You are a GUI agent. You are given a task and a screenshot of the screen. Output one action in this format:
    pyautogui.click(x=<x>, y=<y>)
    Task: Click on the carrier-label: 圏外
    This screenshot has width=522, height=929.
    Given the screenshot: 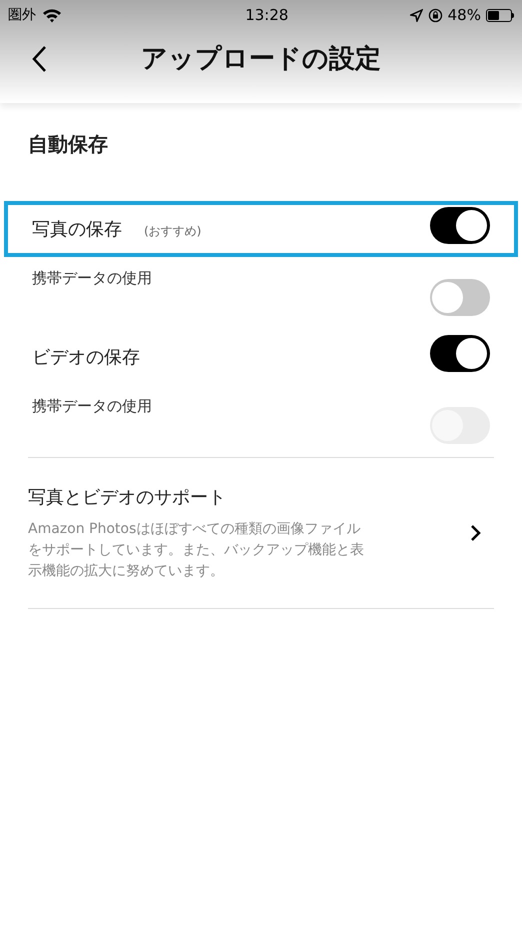 What is the action you would take?
    pyautogui.click(x=22, y=15)
    